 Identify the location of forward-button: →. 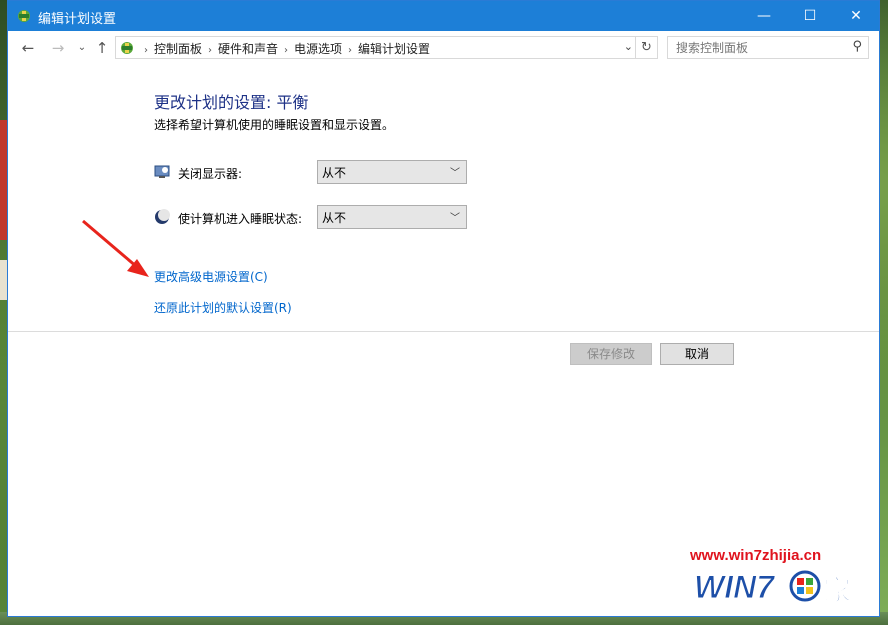
(58, 48).